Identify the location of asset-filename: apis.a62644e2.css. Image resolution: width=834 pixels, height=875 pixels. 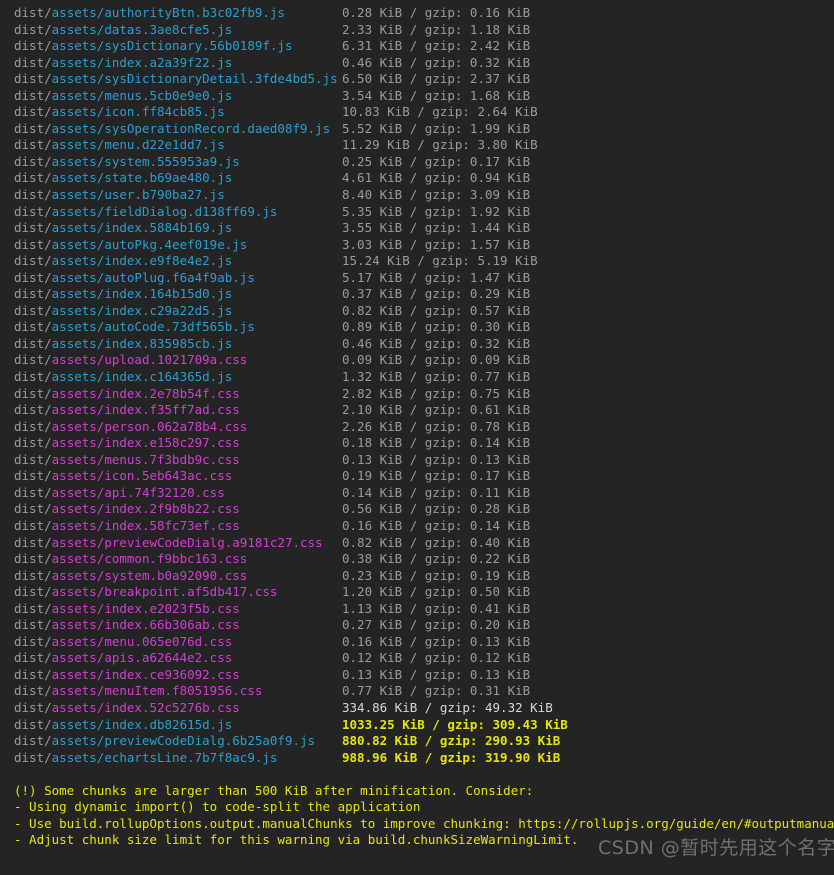
(168, 658).